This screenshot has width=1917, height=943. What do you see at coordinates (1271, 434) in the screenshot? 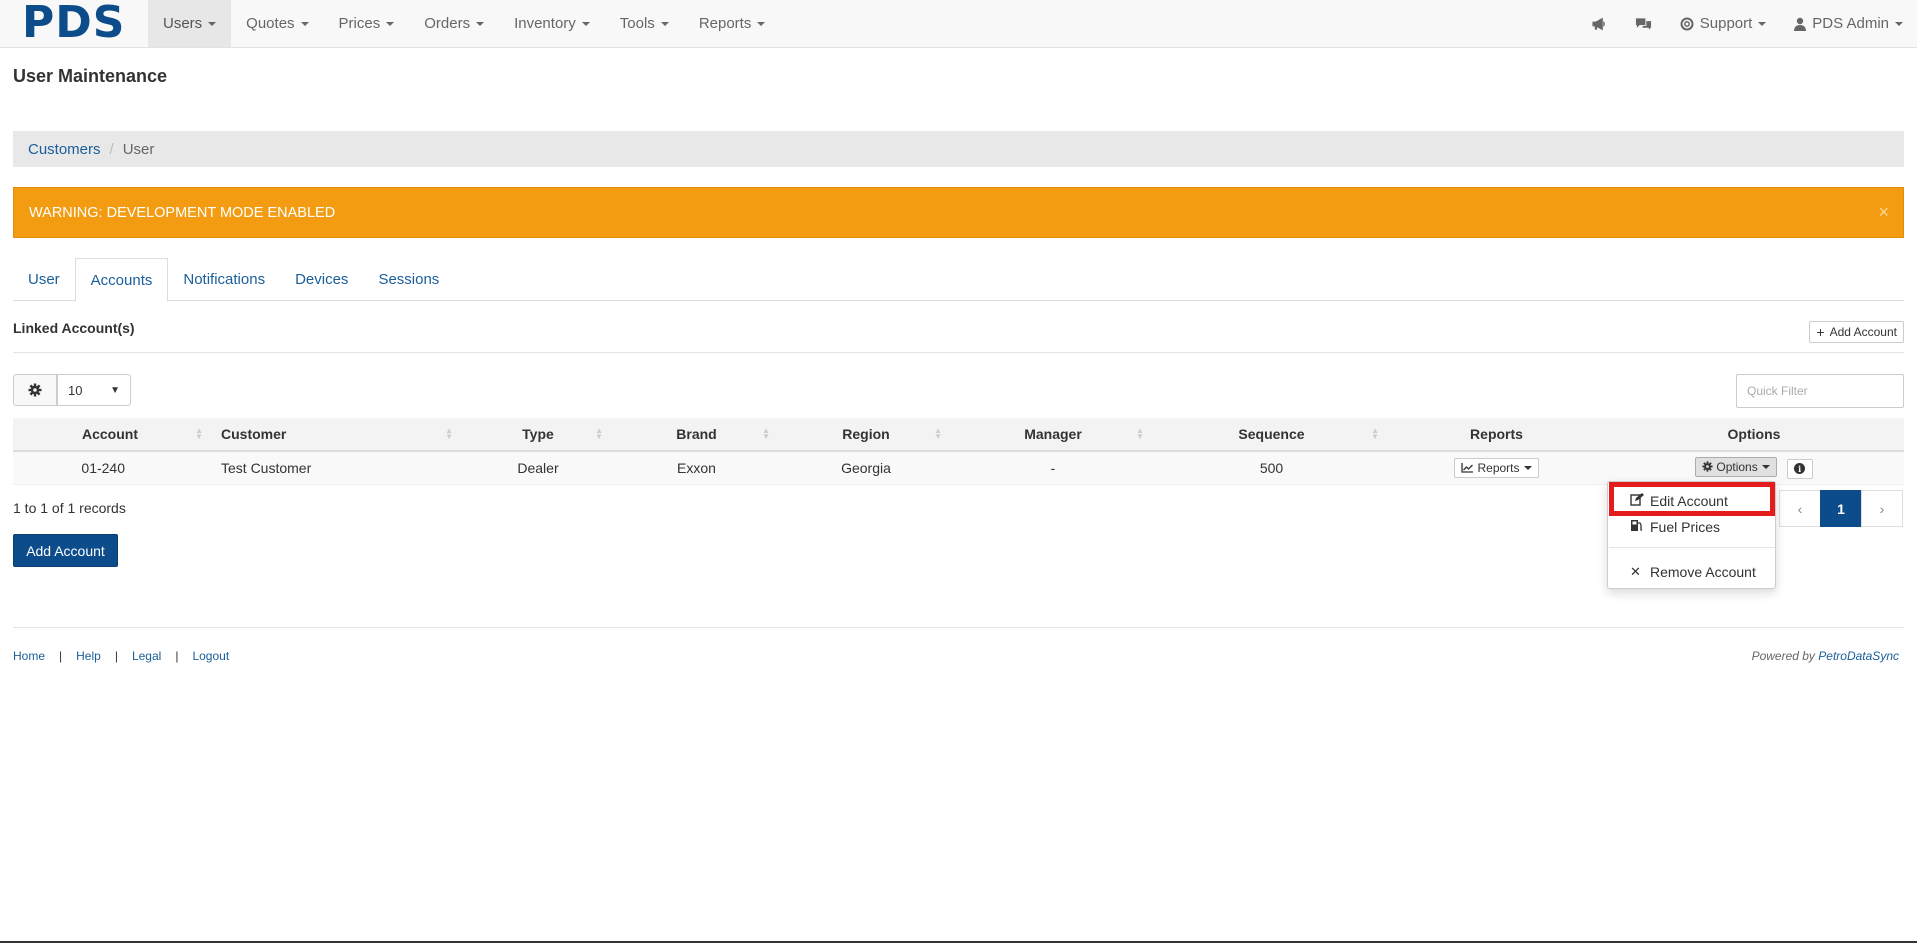
I see `col-sequence: Sequence ▲ ▼` at bounding box center [1271, 434].